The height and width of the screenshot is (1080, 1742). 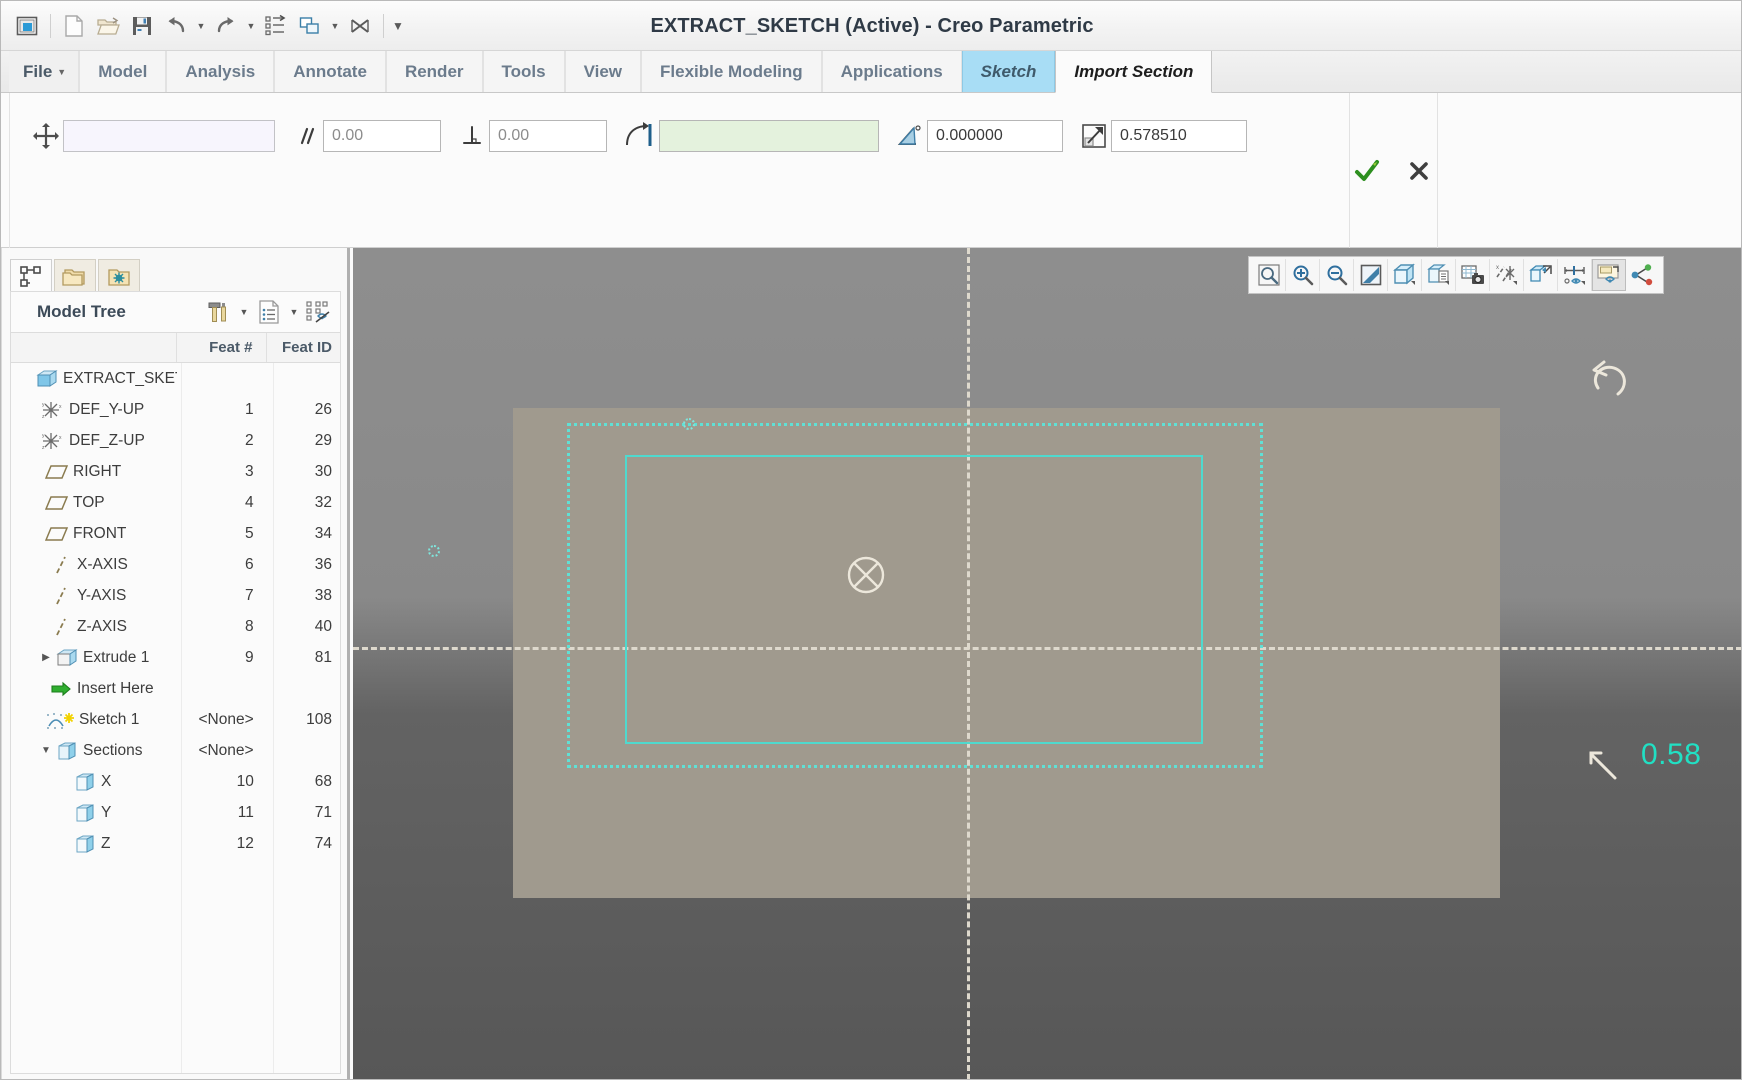 I want to click on zoom-fit-icon, so click(x=1269, y=275).